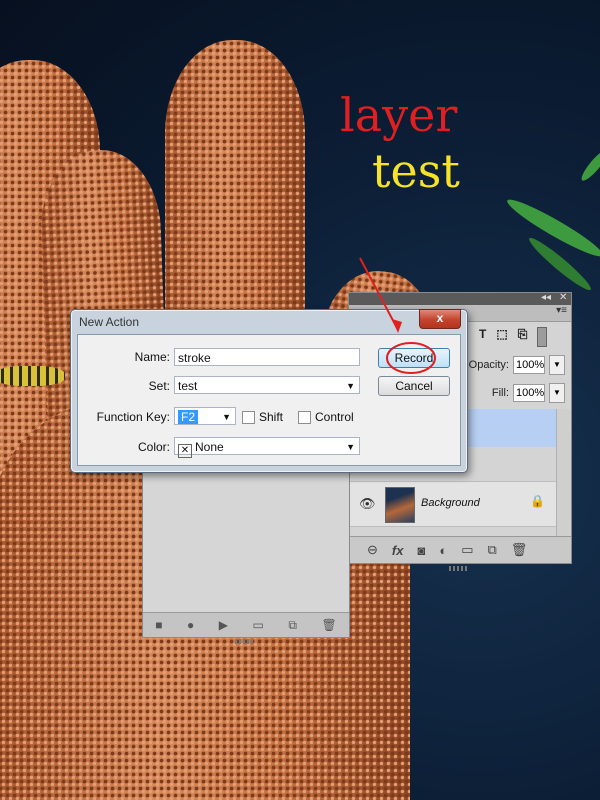  I want to click on type-icon: T, so click(482, 337).